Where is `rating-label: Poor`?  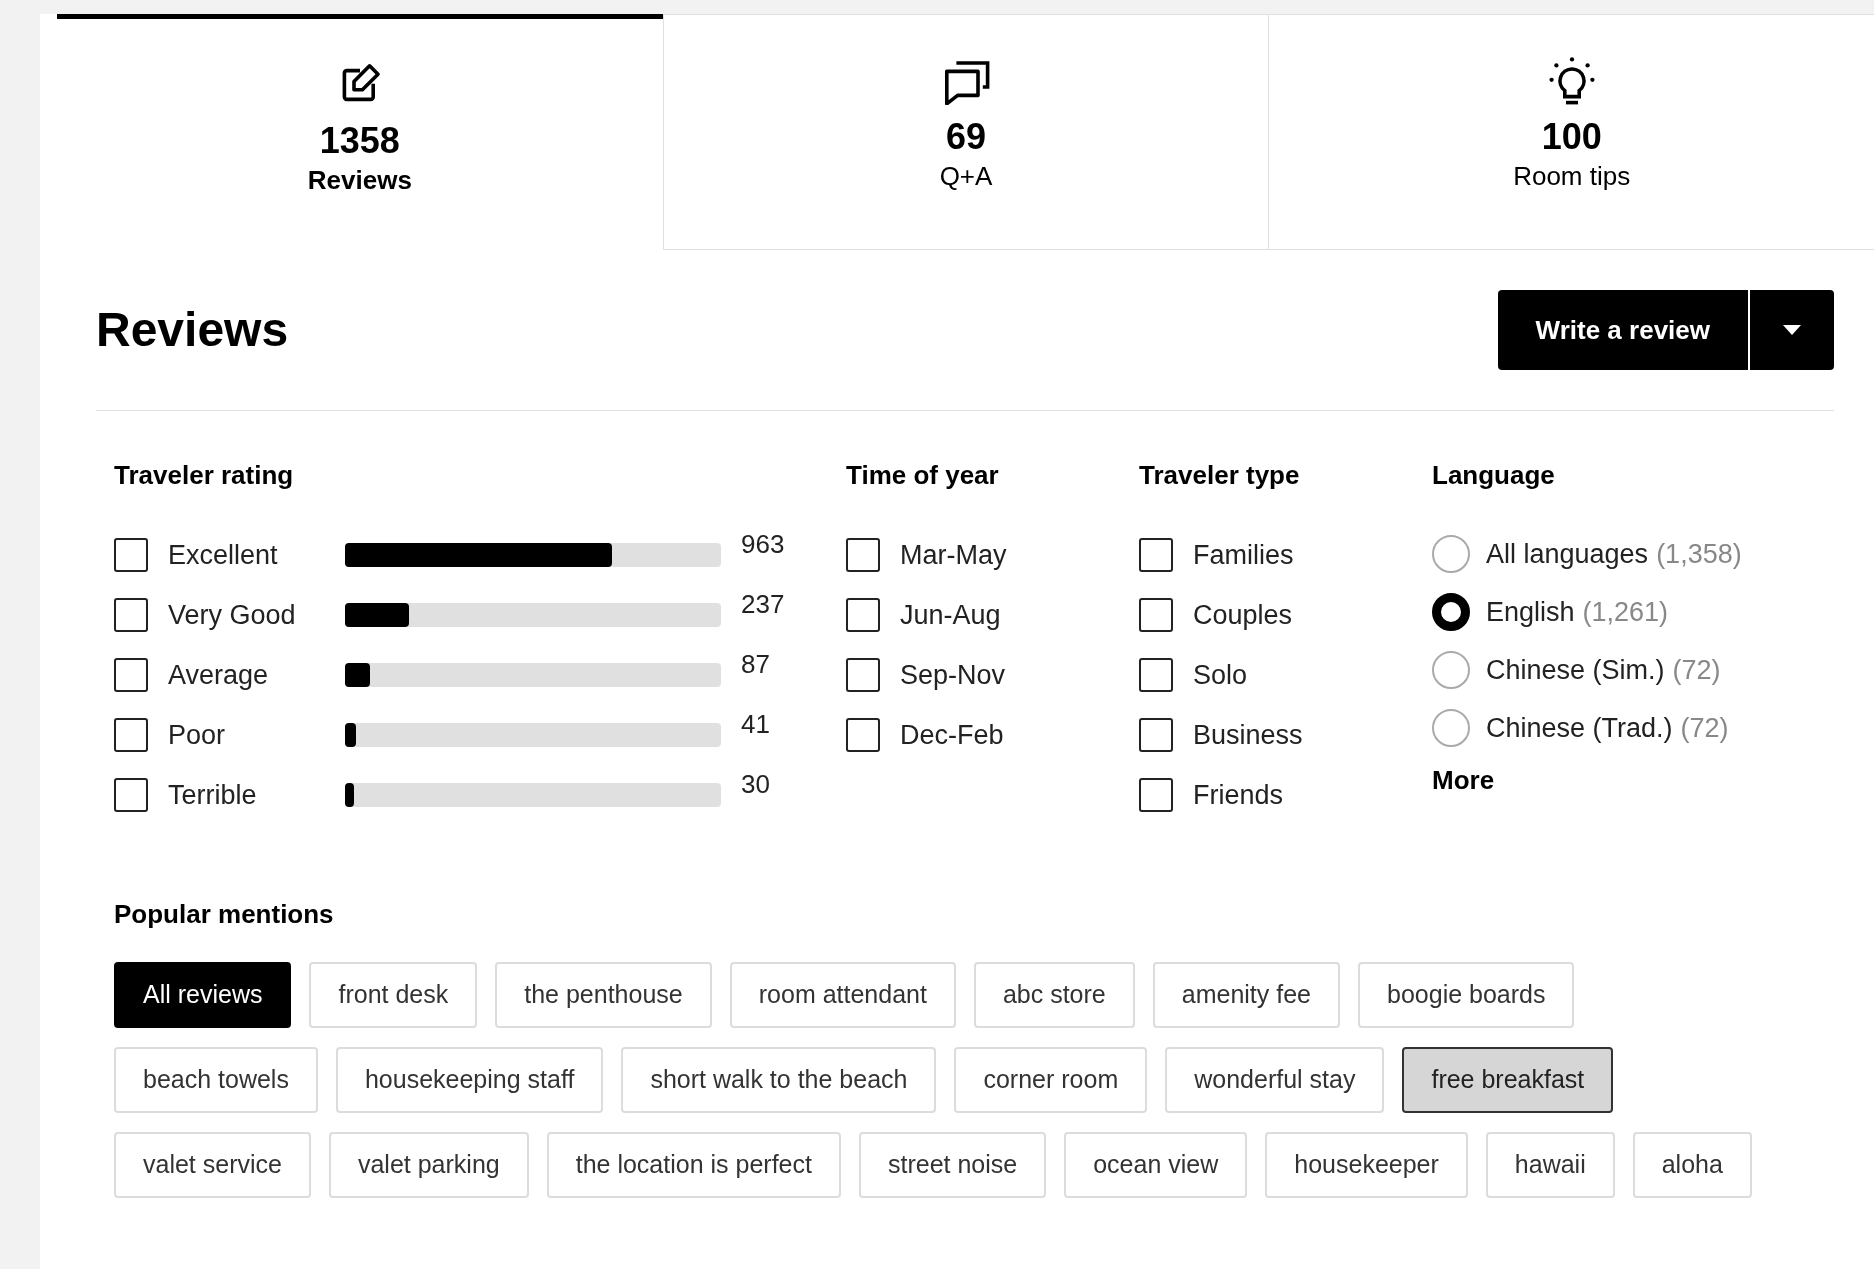
rating-label: Poor is located at coordinates (256, 735).